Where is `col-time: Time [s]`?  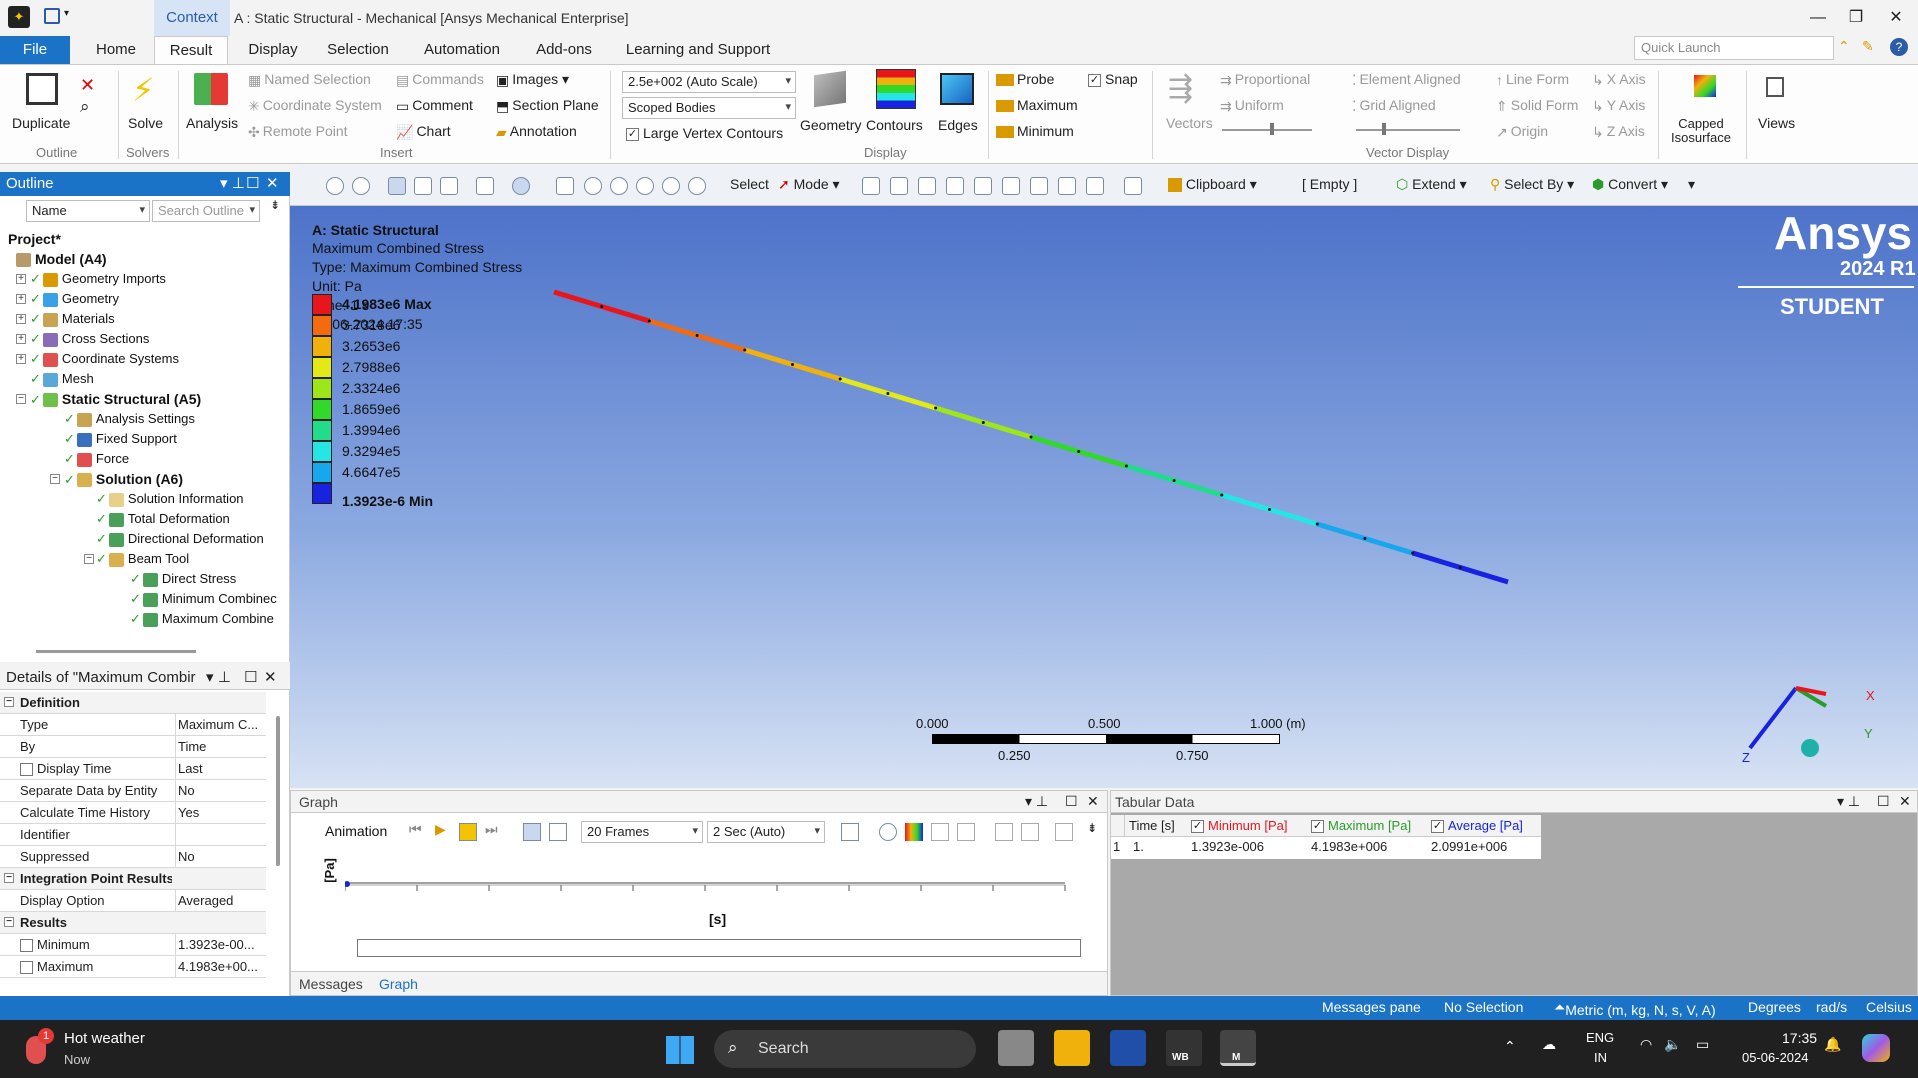 col-time: Time [s] is located at coordinates (1152, 825).